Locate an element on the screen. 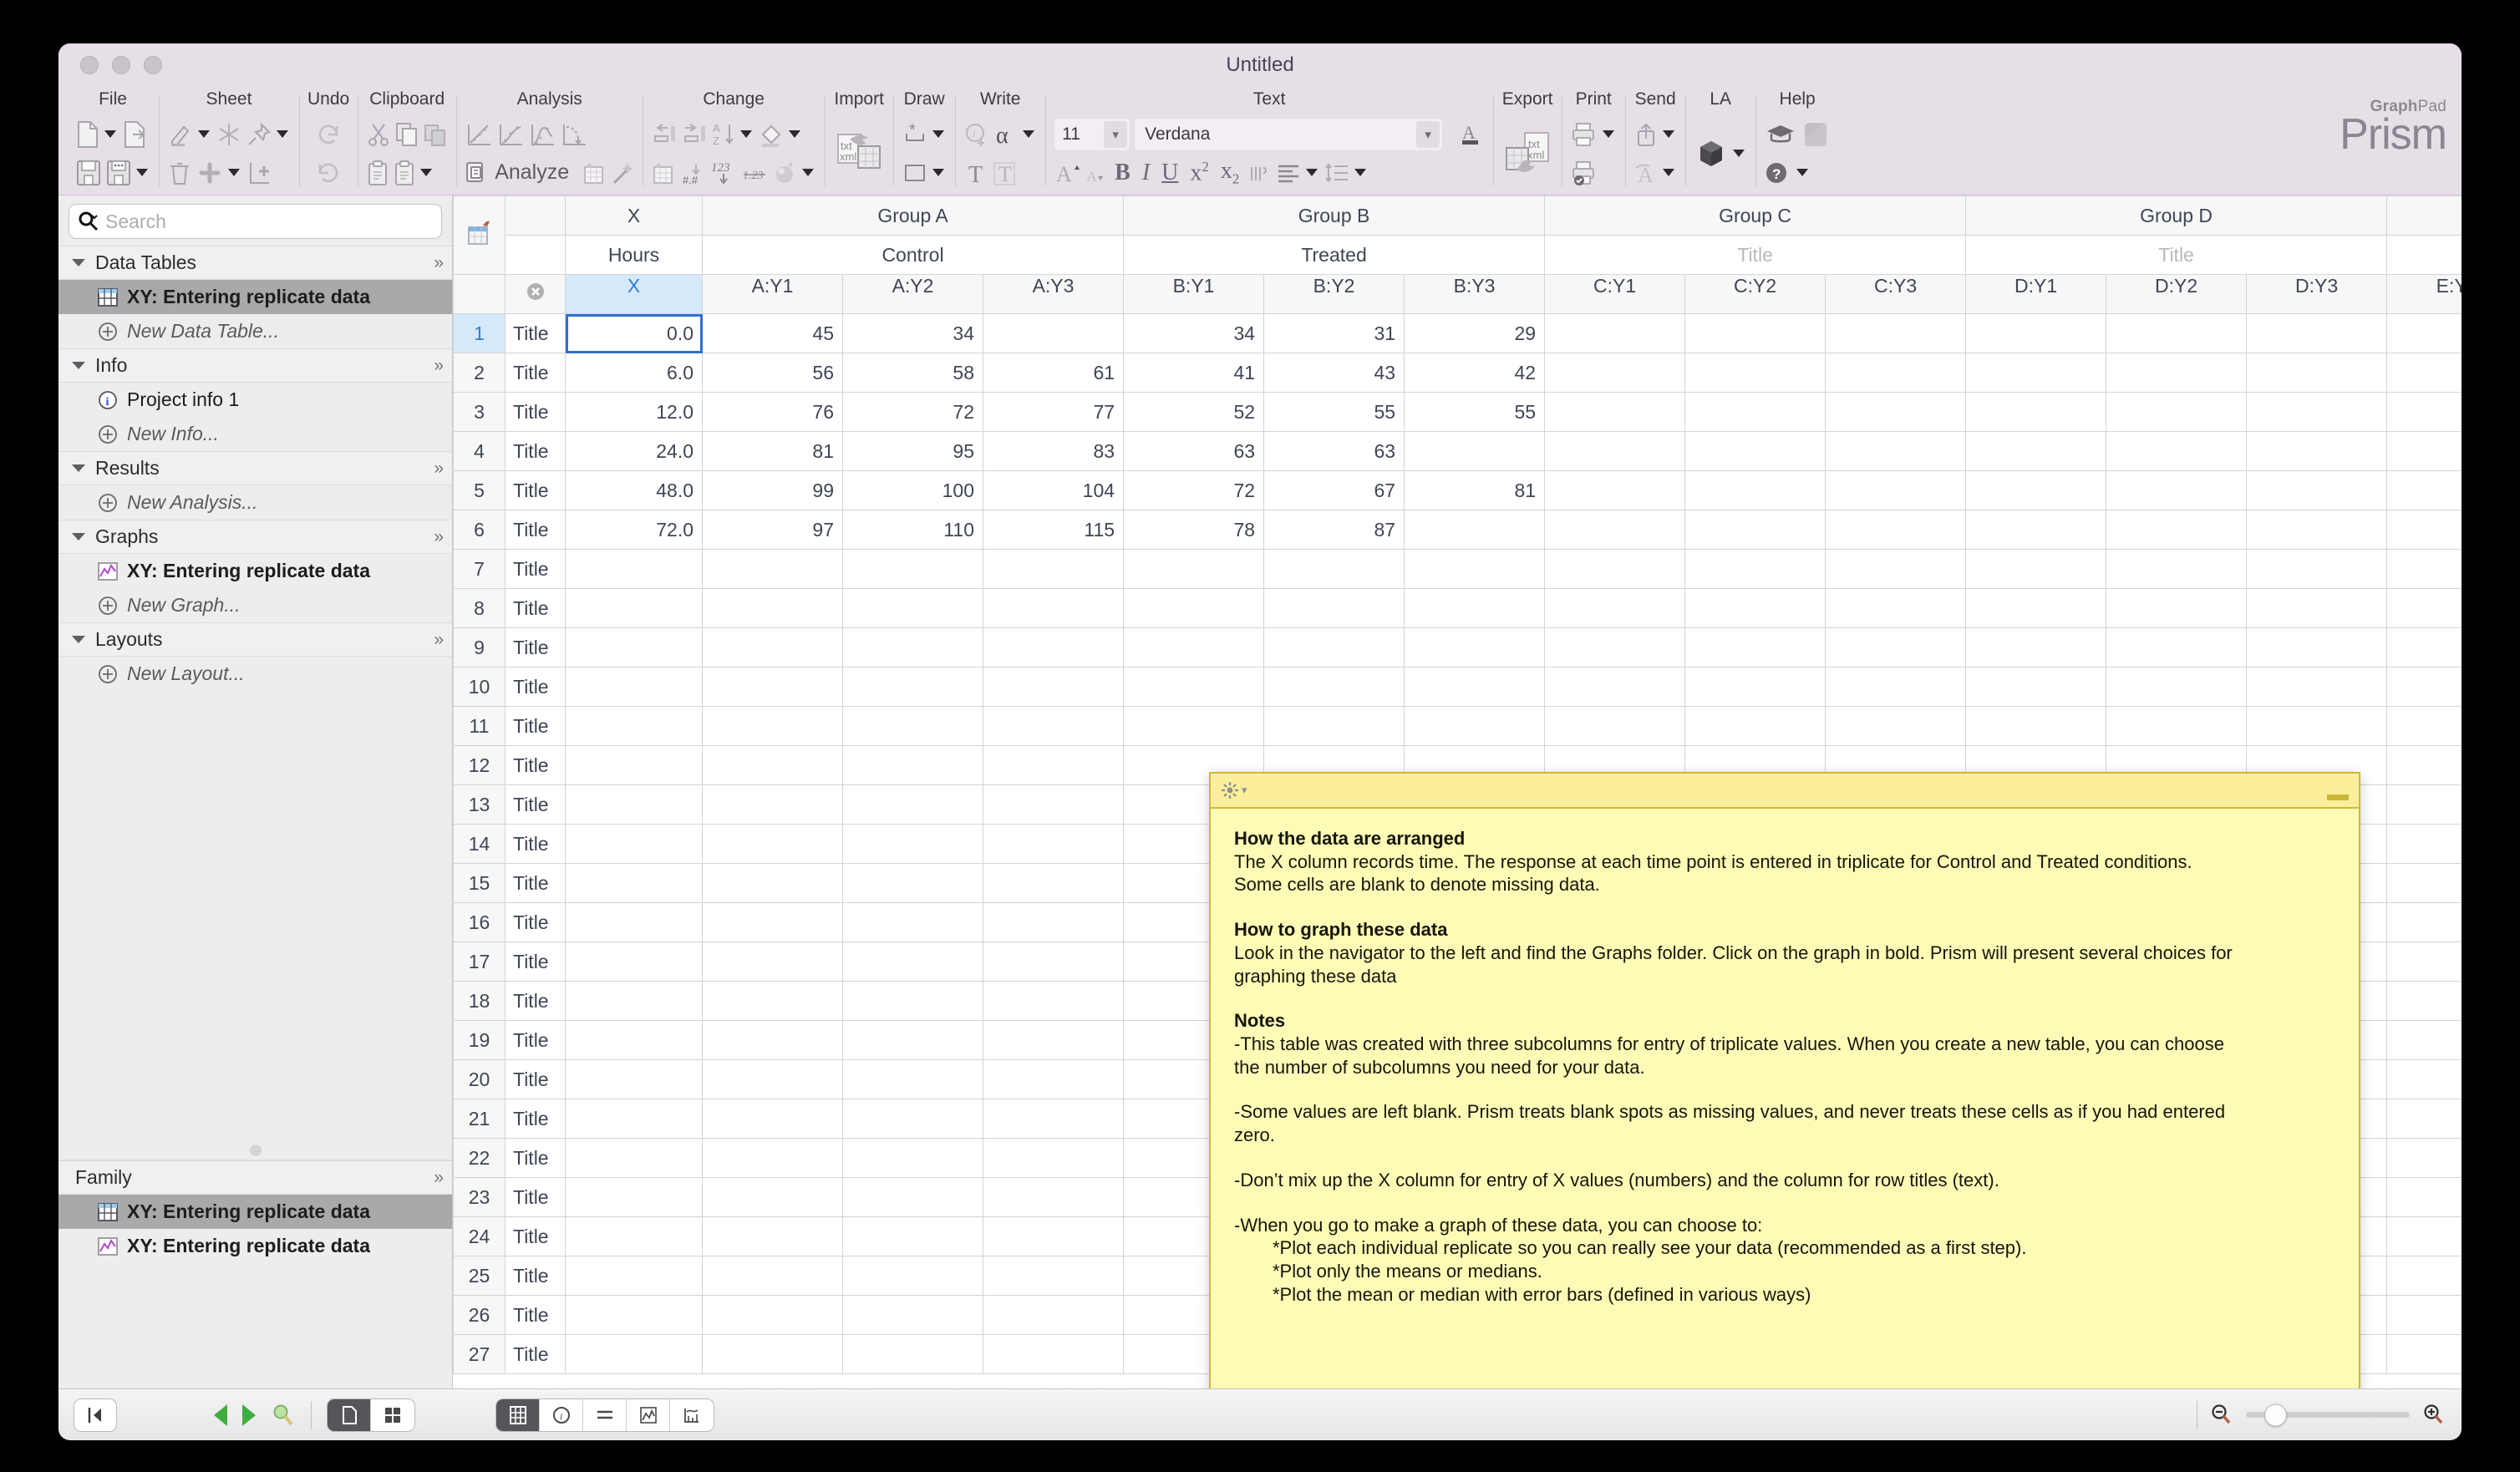 The width and height of the screenshot is (2520, 1472). data-cell: 115 is located at coordinates (1053, 530).